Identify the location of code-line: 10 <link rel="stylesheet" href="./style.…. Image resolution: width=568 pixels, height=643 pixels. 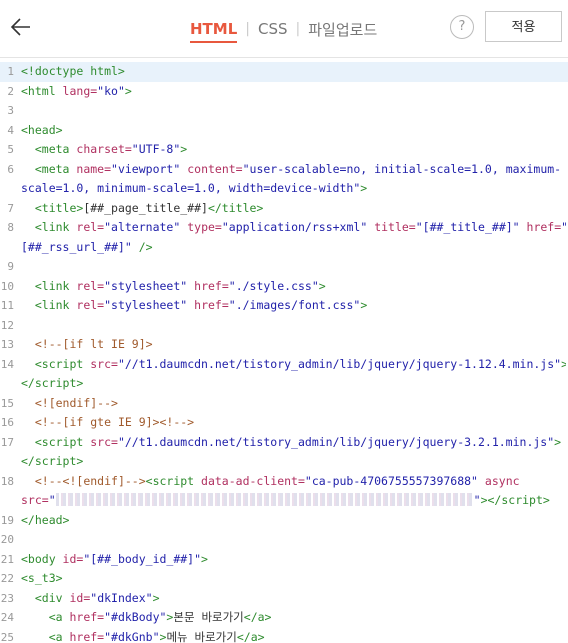
(284, 287).